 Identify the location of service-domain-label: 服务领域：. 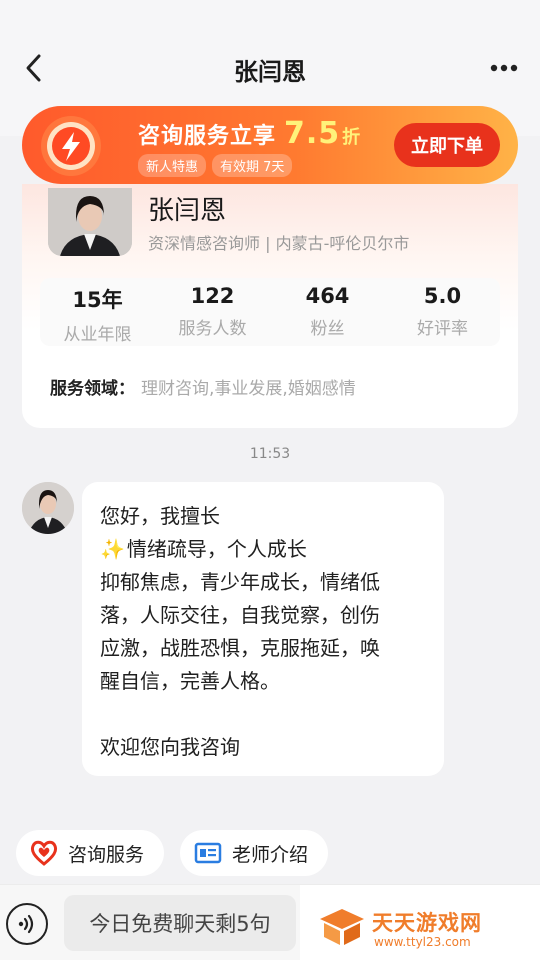
(92, 389).